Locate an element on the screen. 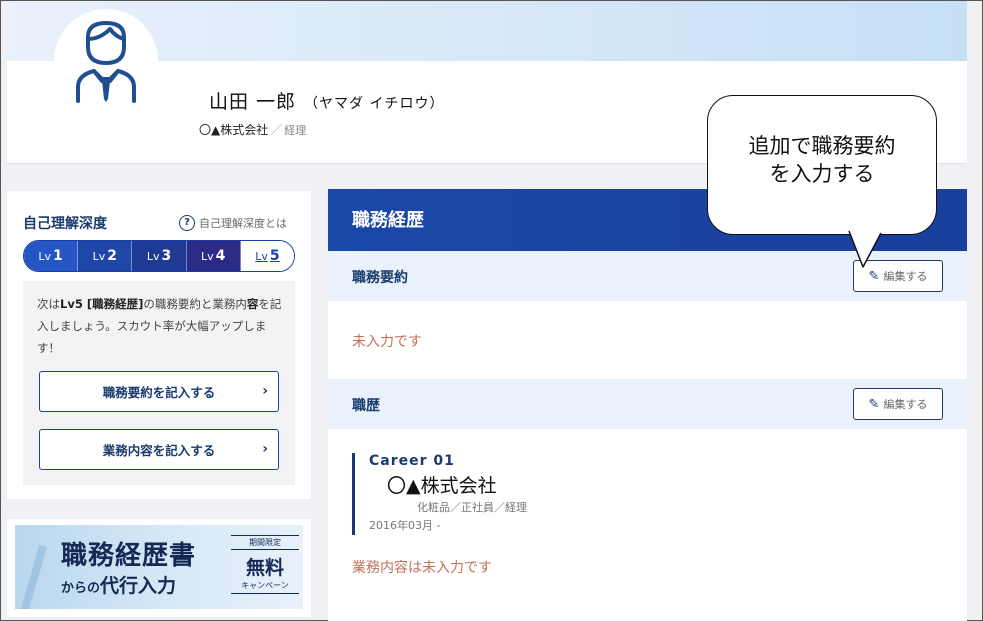 The image size is (983, 621). person-icon is located at coordinates (106, 62).